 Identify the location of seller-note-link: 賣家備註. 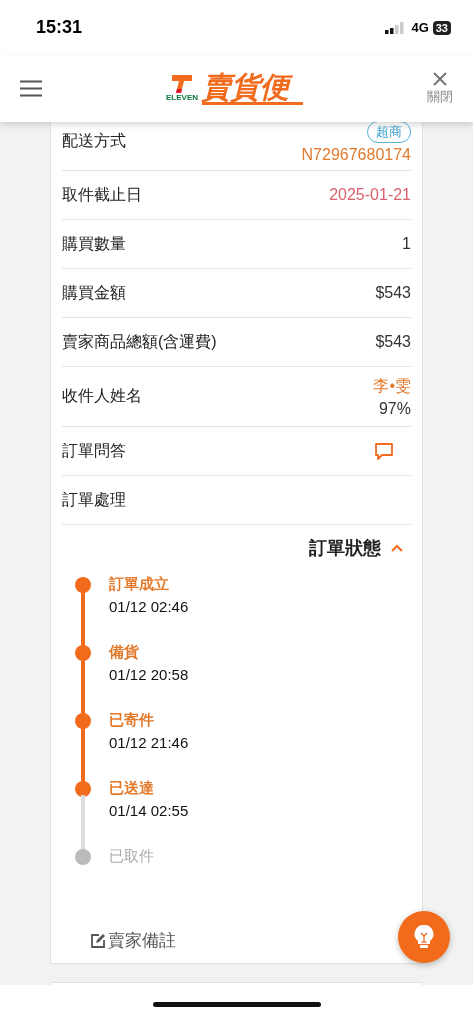
(133, 940).